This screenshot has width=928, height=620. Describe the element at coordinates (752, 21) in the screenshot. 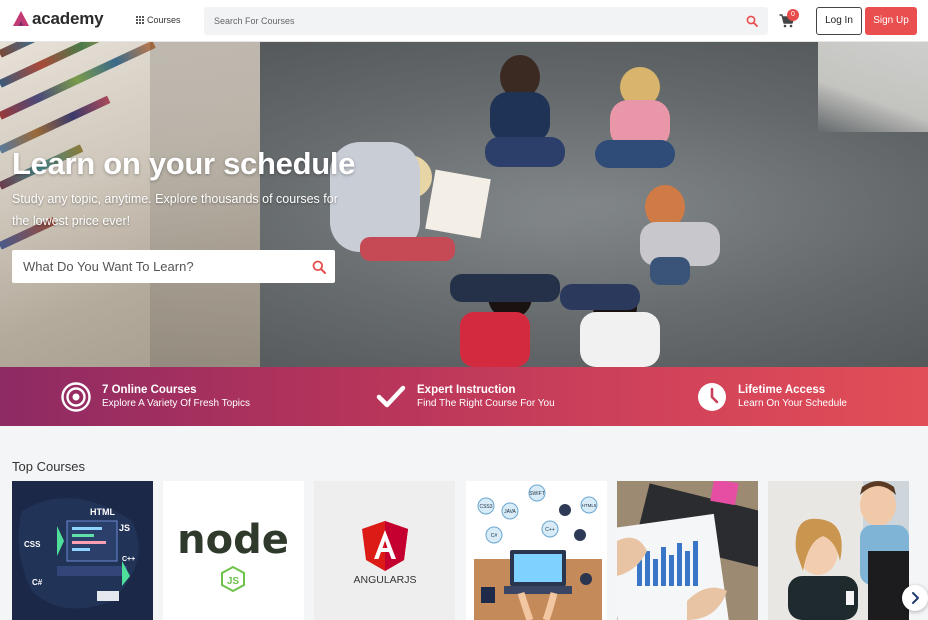

I see `search-icon` at that location.